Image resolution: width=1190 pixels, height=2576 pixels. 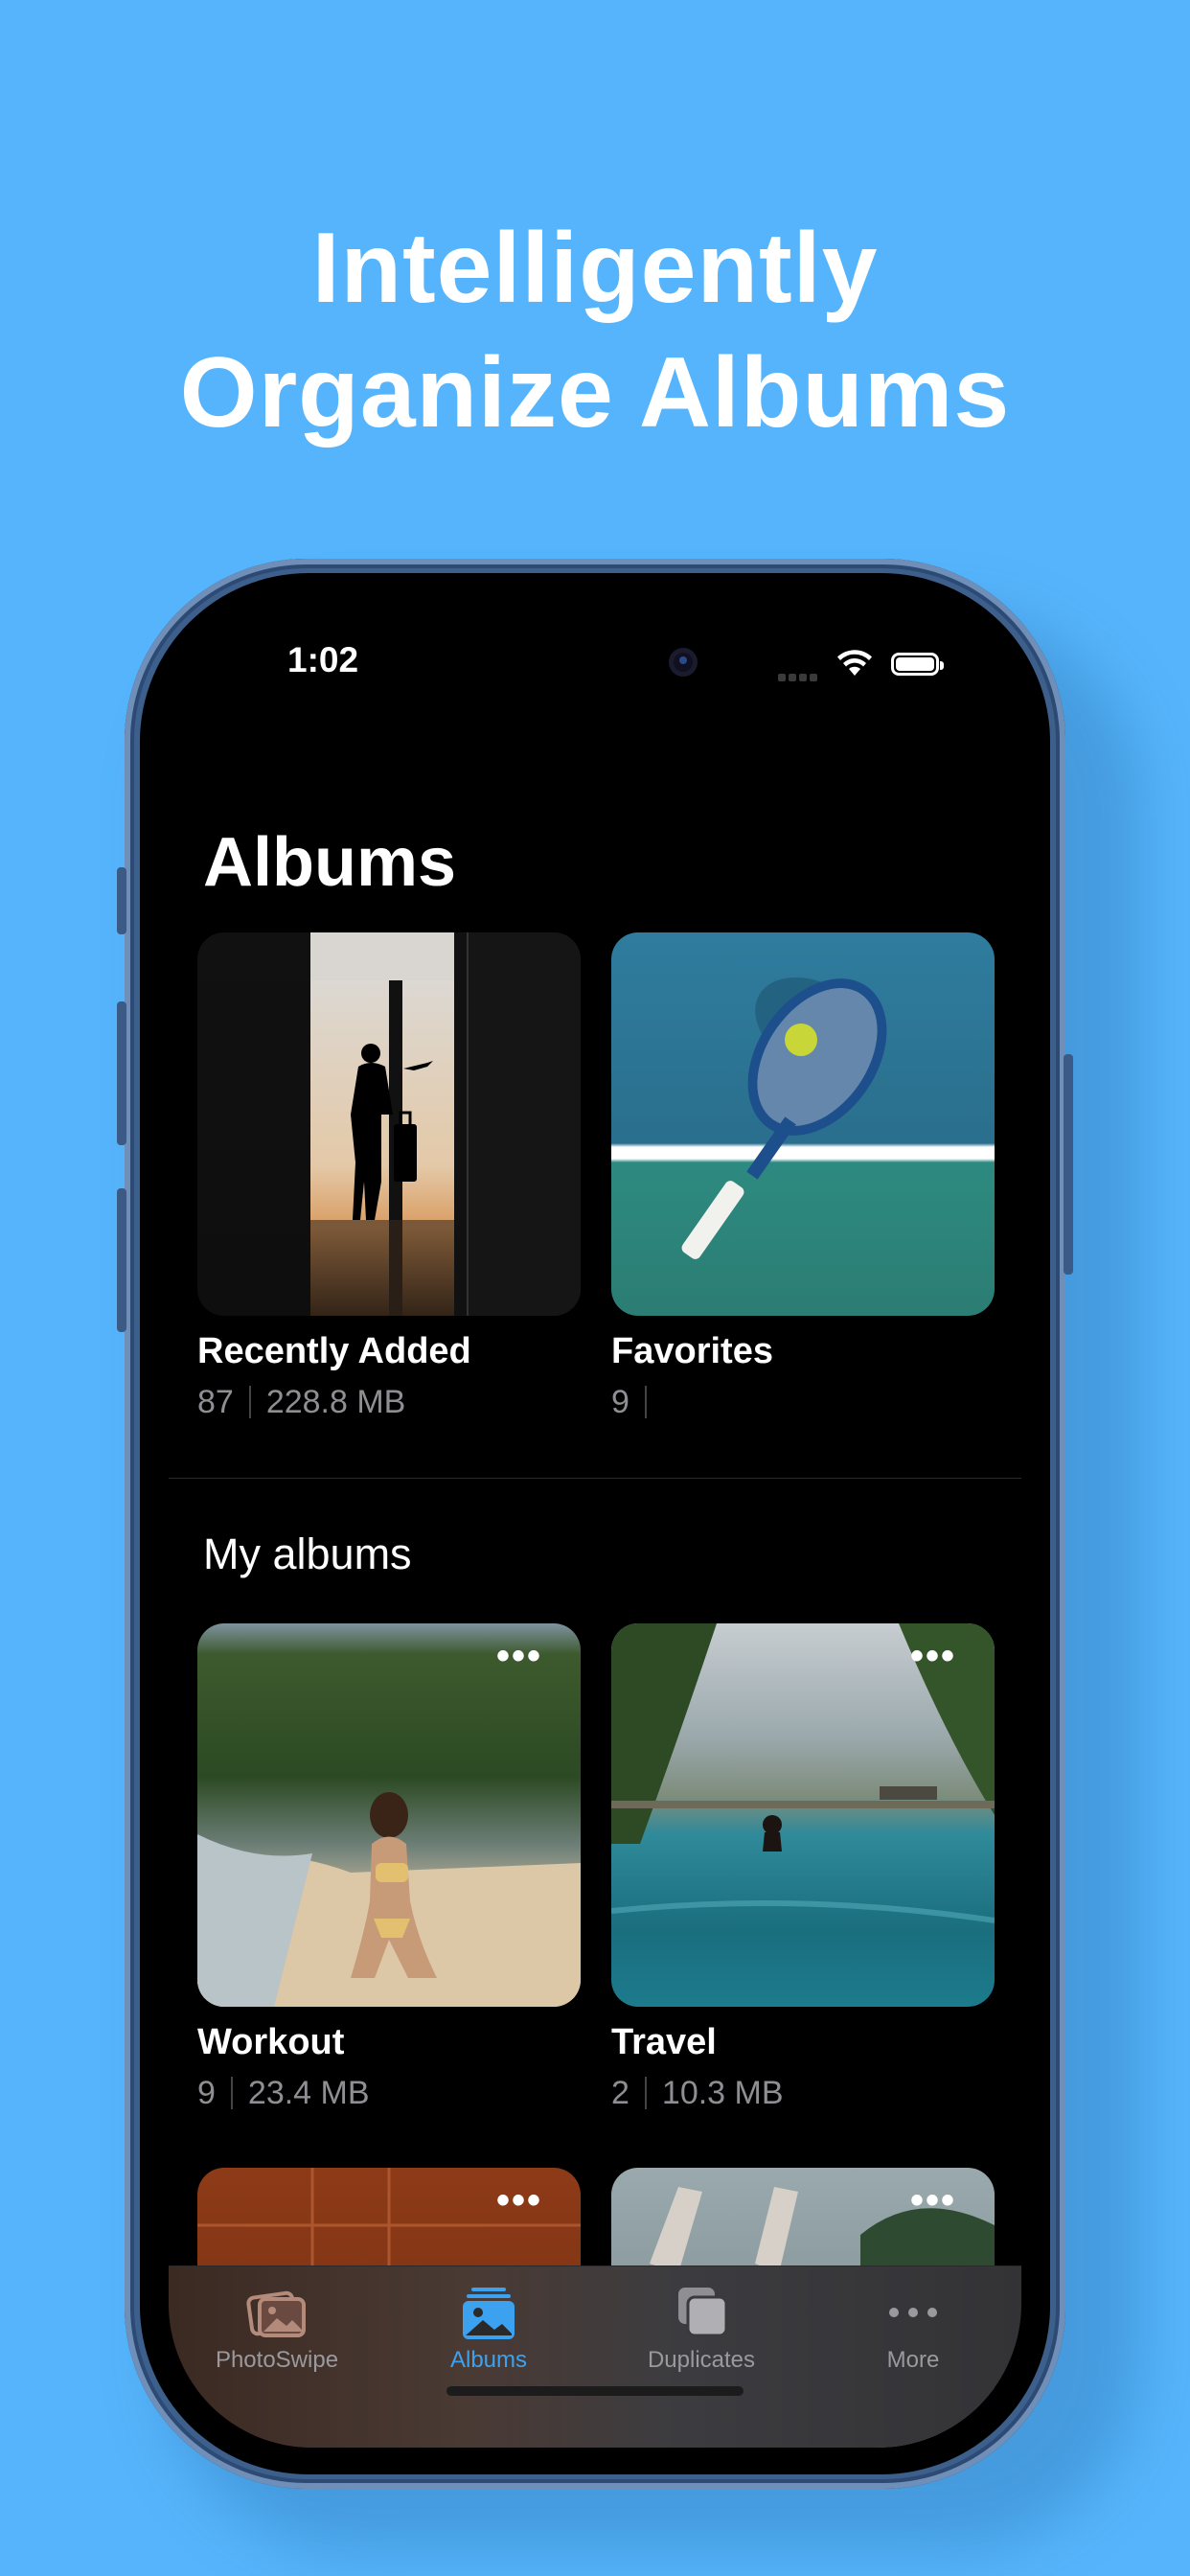 I want to click on volume-down-button, so click(x=122, y=1260).